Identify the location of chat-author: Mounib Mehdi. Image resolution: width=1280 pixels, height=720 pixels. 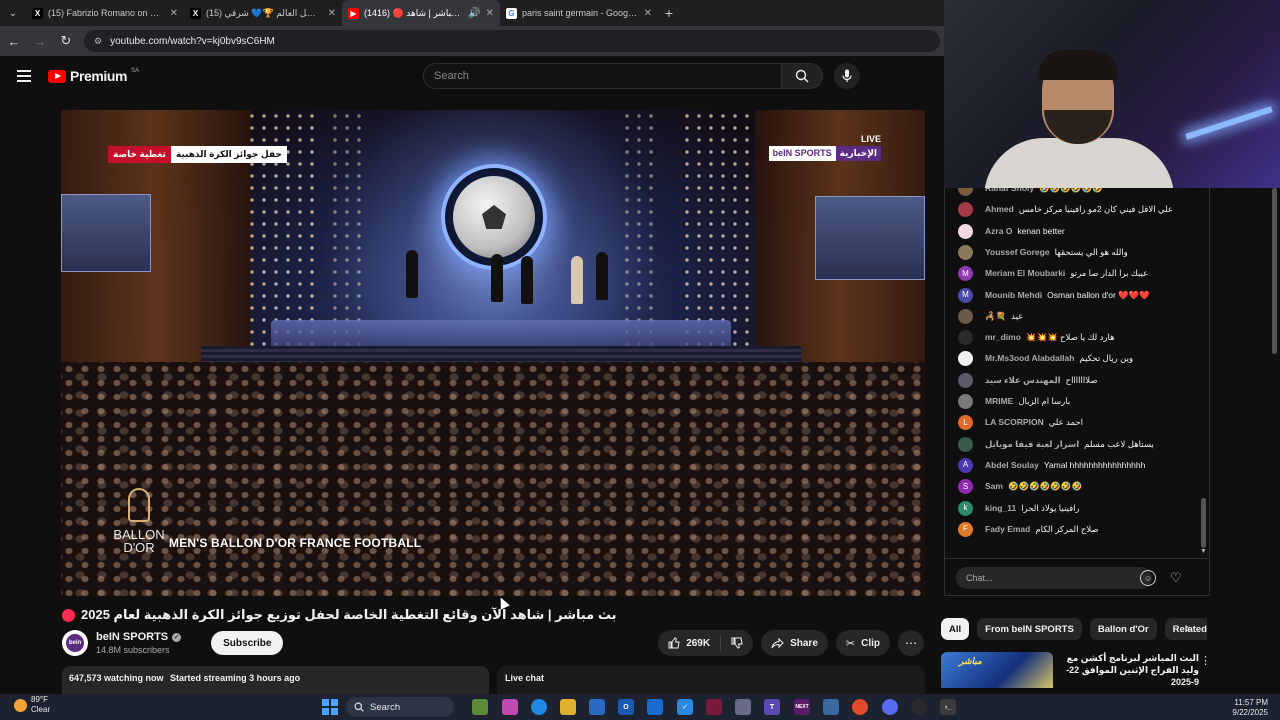
(1013, 295).